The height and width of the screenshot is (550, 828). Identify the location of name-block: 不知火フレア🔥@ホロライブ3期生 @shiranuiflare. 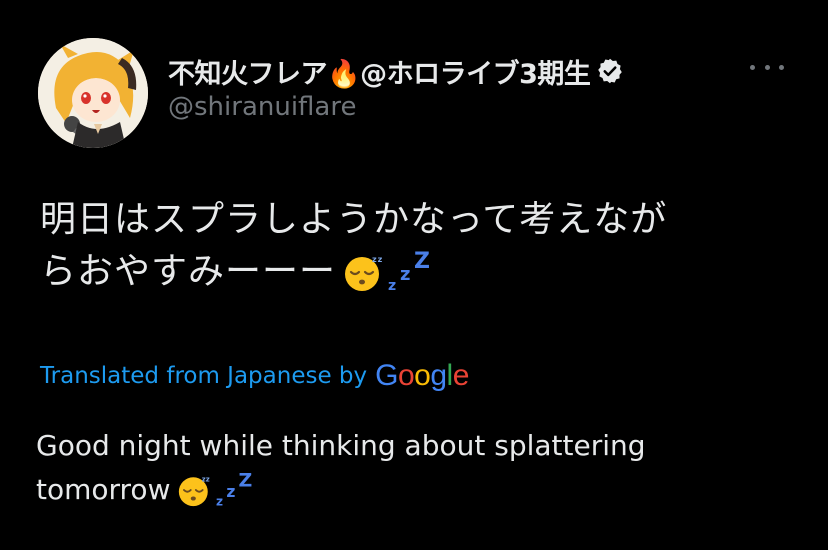
(396, 88).